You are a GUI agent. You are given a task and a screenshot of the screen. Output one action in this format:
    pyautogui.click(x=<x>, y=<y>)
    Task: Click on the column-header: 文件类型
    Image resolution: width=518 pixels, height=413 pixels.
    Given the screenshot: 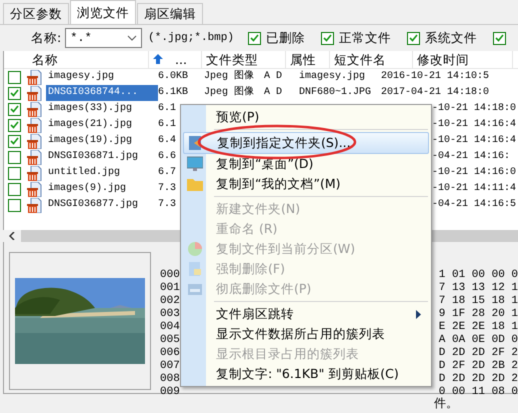 What is the action you would take?
    pyautogui.click(x=244, y=59)
    